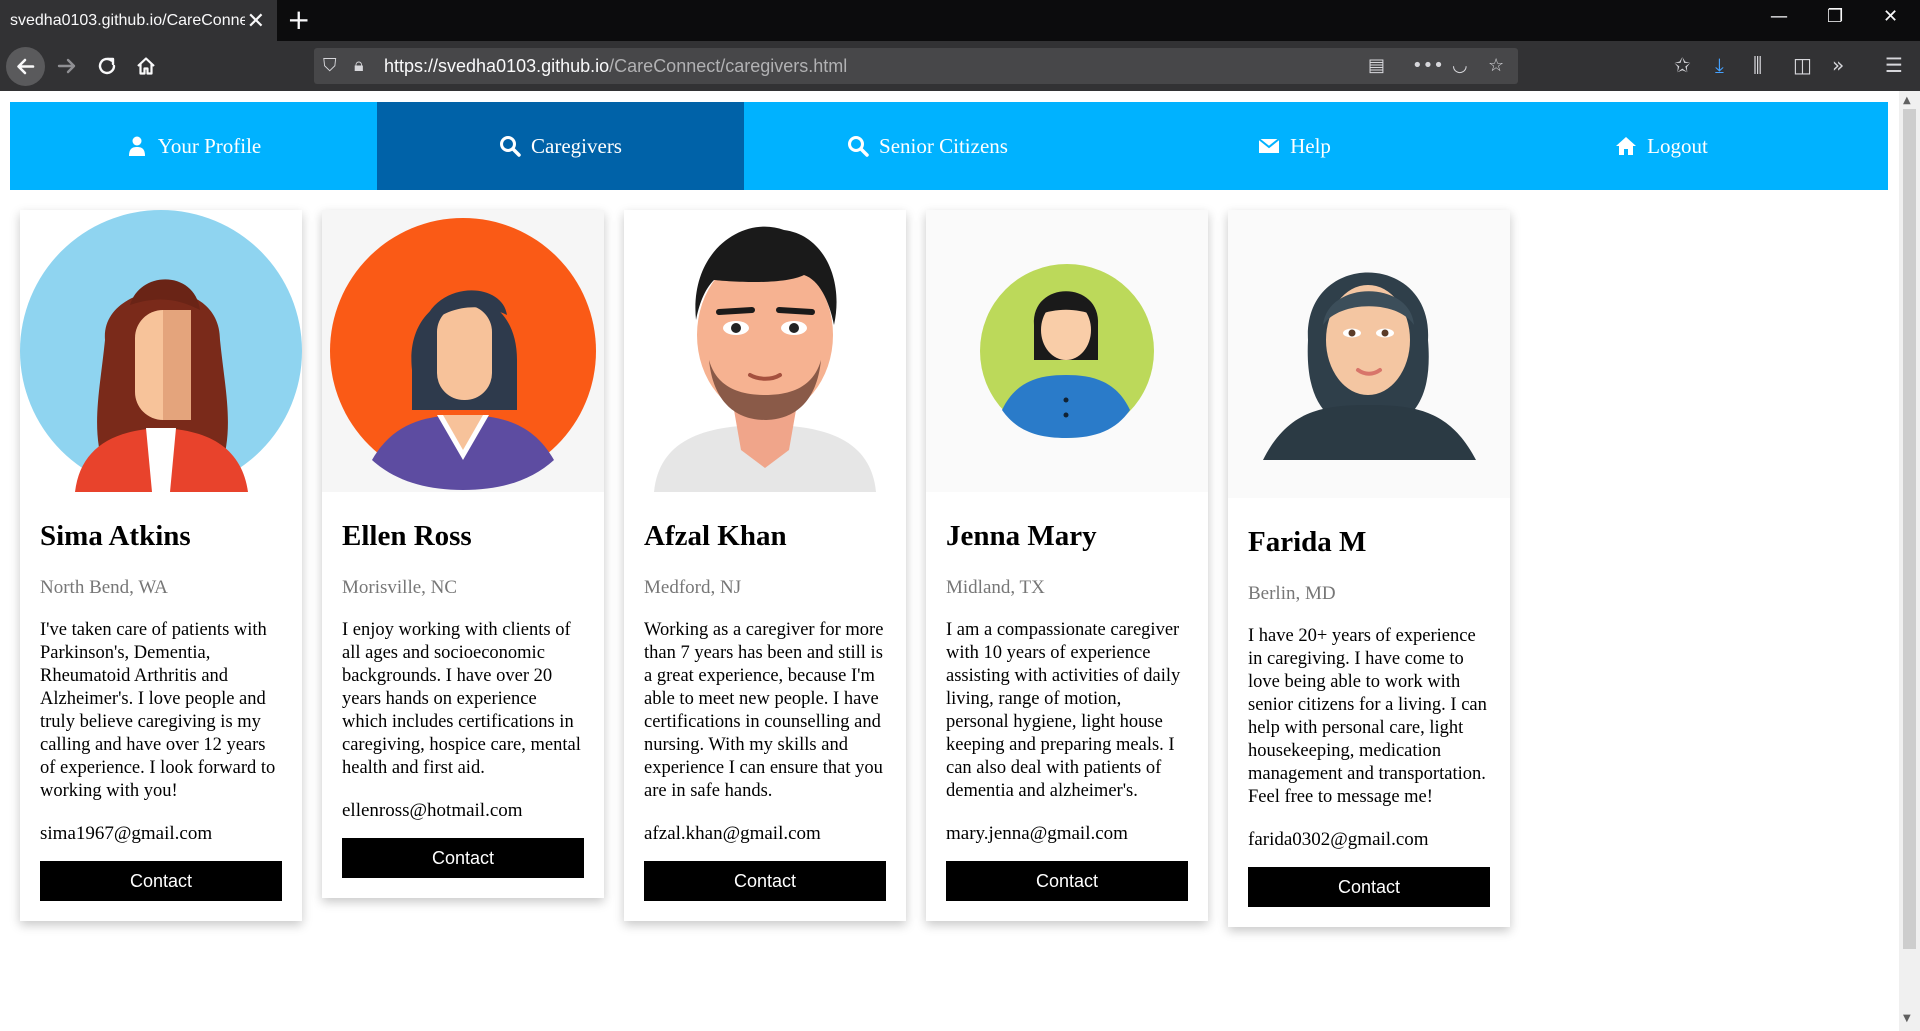  Describe the element at coordinates (115, 536) in the screenshot. I see `caregiver-name: Sima Atkins` at that location.